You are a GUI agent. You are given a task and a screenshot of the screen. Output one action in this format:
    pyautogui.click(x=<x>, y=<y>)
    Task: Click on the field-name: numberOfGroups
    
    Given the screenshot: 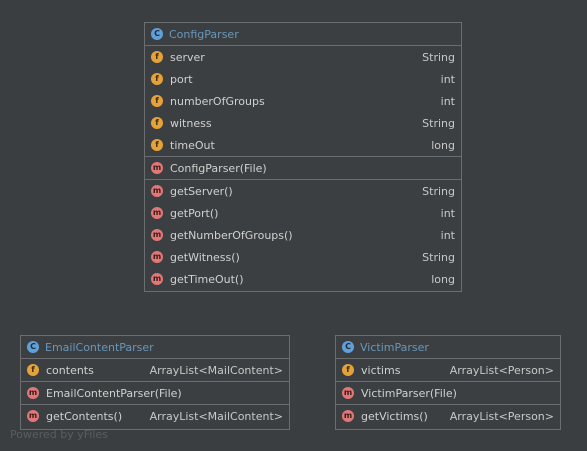 What is the action you would take?
    pyautogui.click(x=217, y=101)
    